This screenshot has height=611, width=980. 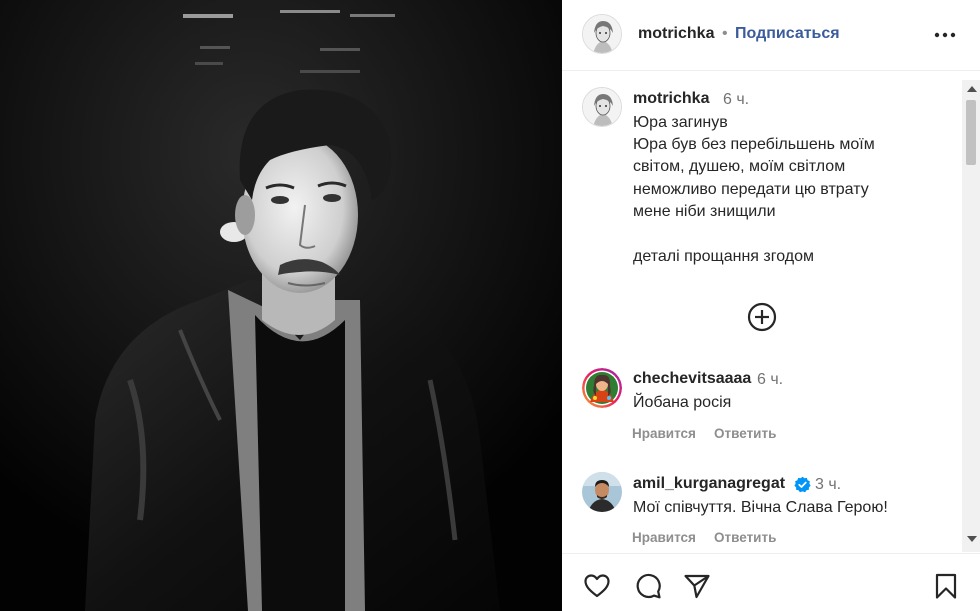 What do you see at coordinates (697, 586) in the screenshot?
I see `send-icon` at bounding box center [697, 586].